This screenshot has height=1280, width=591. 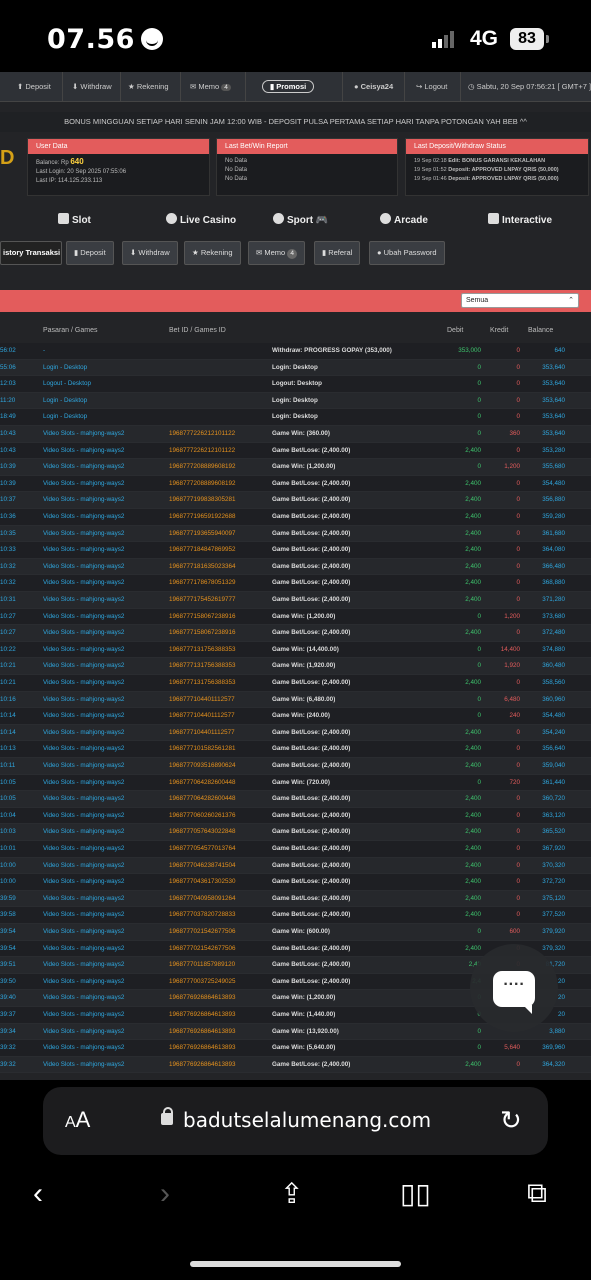 I want to click on category-live-casino: Live Casino, so click(x=201, y=219).